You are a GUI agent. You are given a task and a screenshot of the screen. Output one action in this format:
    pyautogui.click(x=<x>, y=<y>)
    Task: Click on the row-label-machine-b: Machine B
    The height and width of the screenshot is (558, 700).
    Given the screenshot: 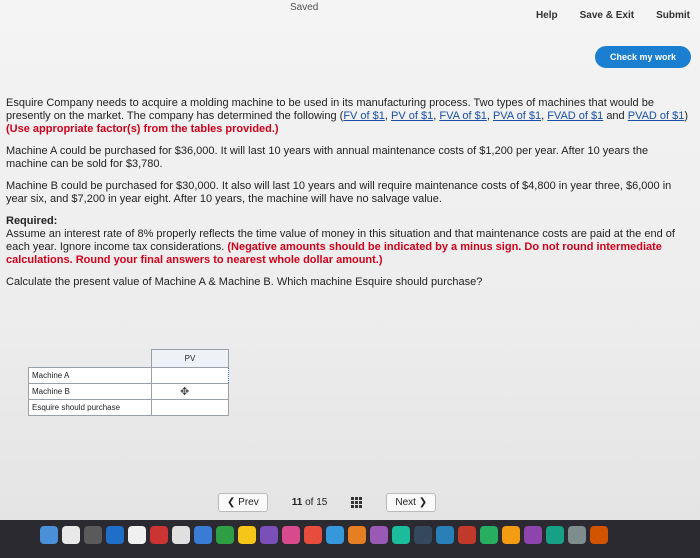 What is the action you would take?
    pyautogui.click(x=90, y=391)
    